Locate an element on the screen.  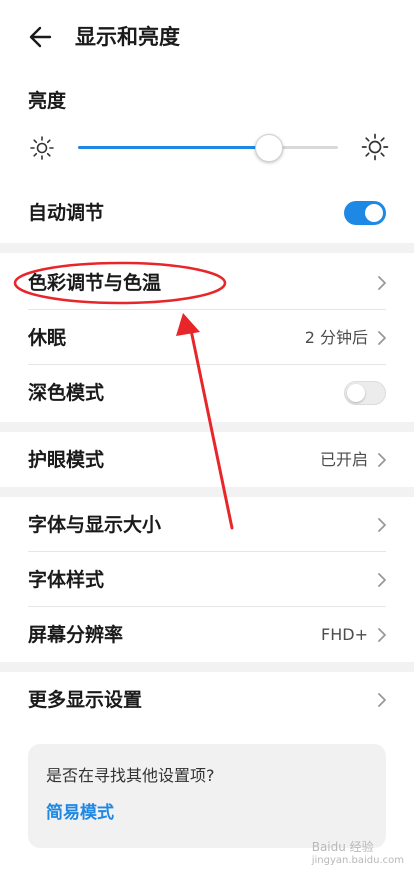
sleep-value: 2 分钟后 is located at coordinates (336, 337).